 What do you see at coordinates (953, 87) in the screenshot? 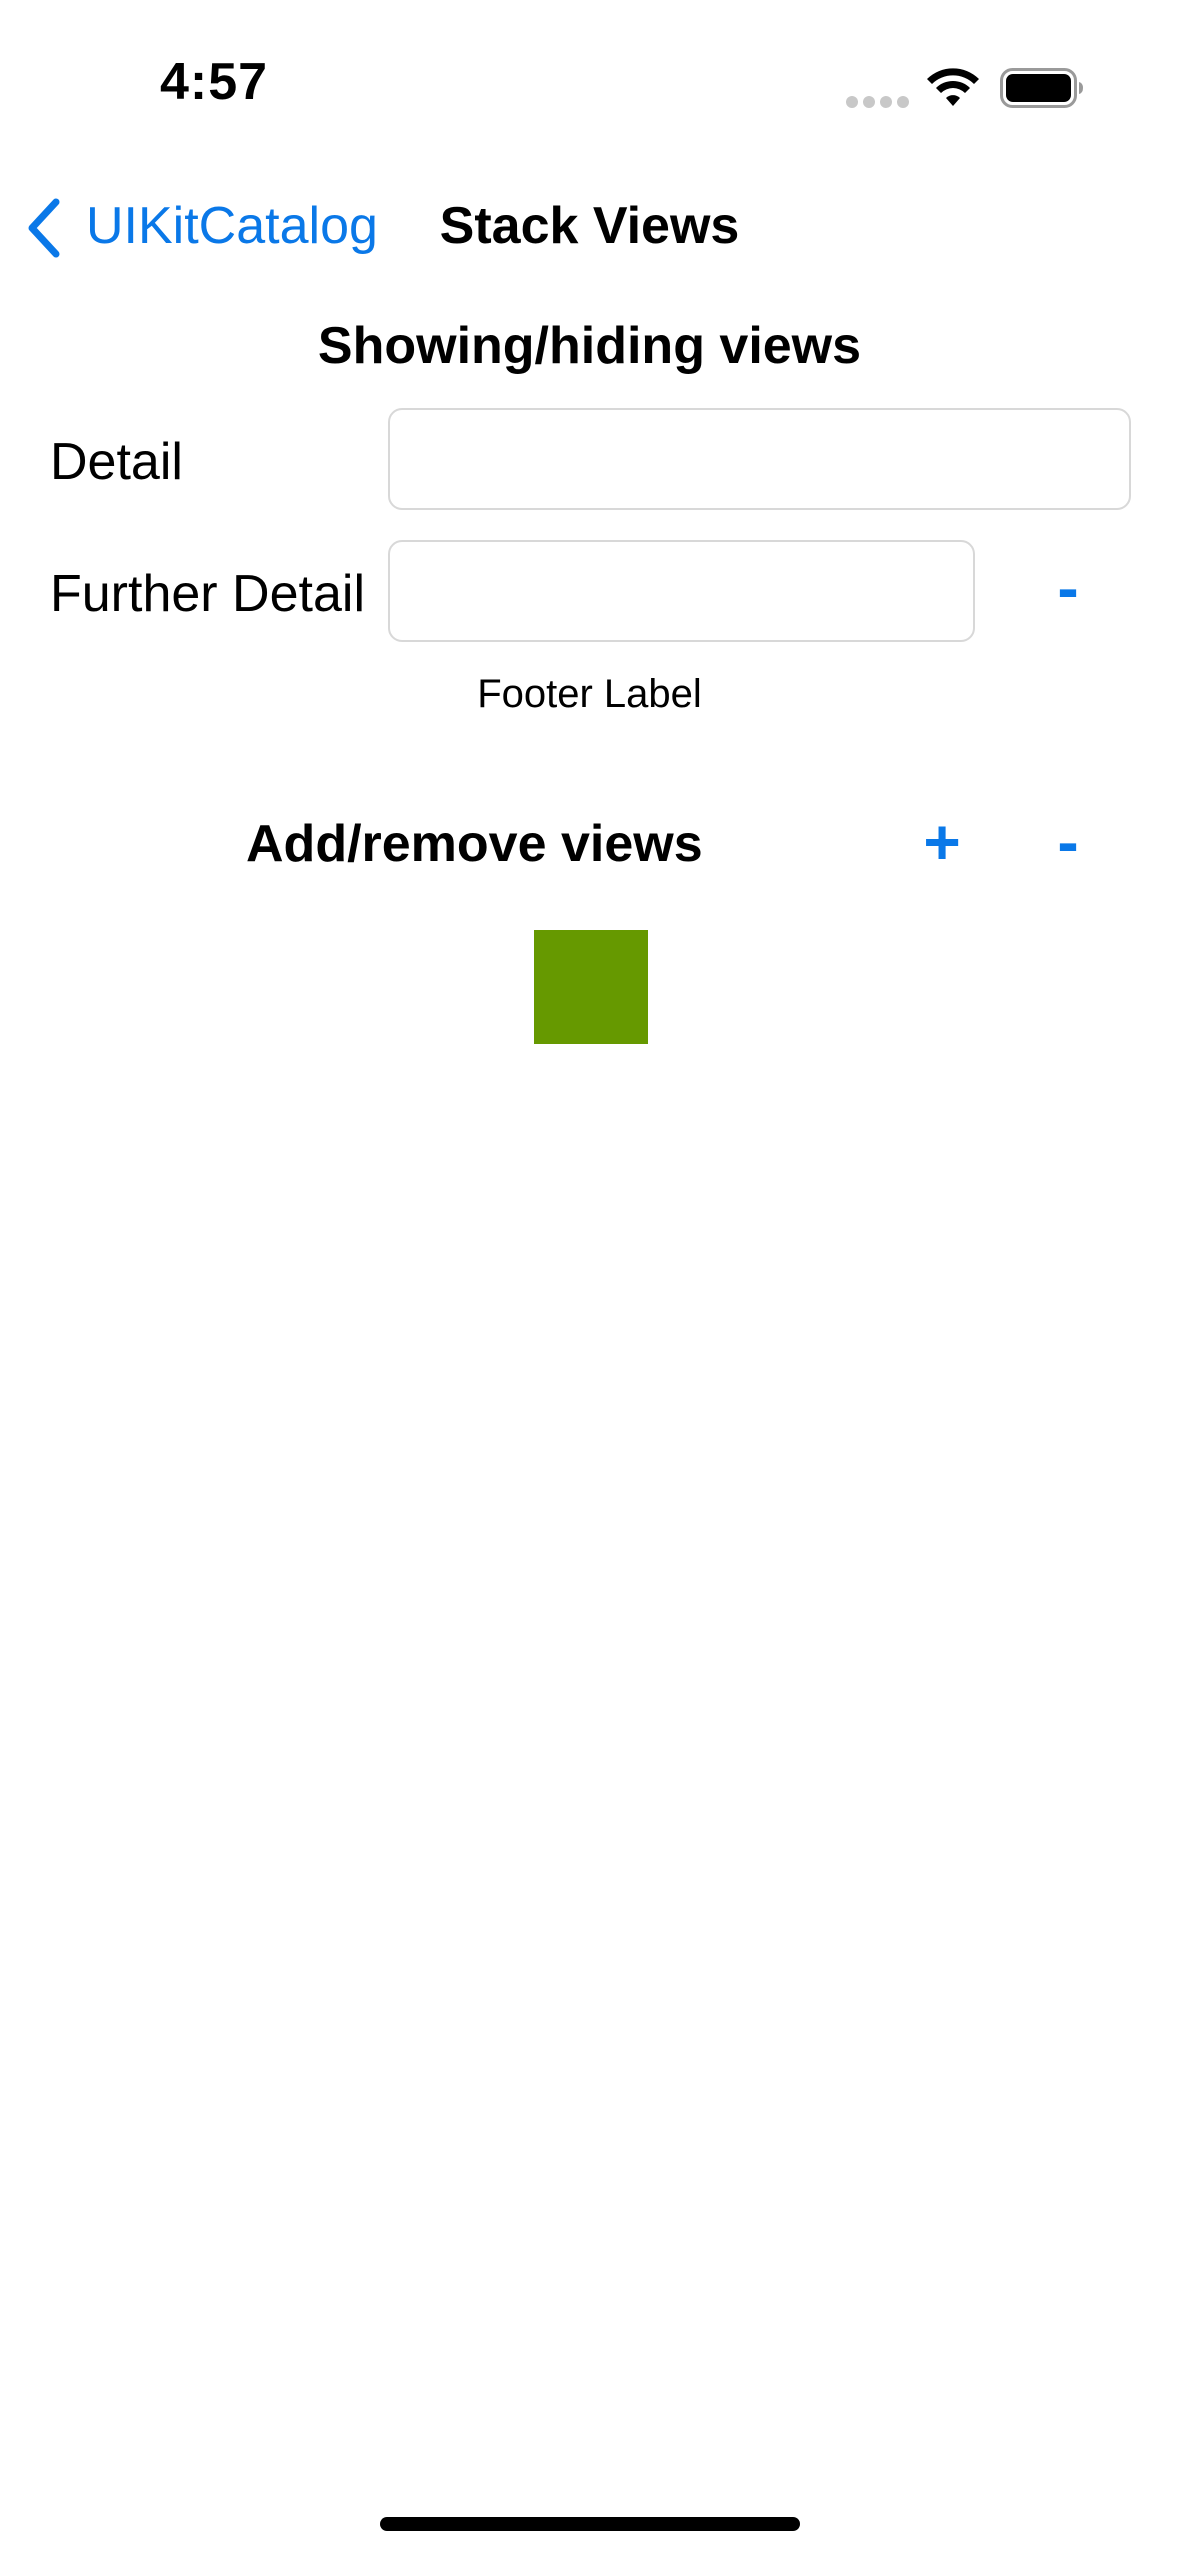
I see `wifi-icon` at bounding box center [953, 87].